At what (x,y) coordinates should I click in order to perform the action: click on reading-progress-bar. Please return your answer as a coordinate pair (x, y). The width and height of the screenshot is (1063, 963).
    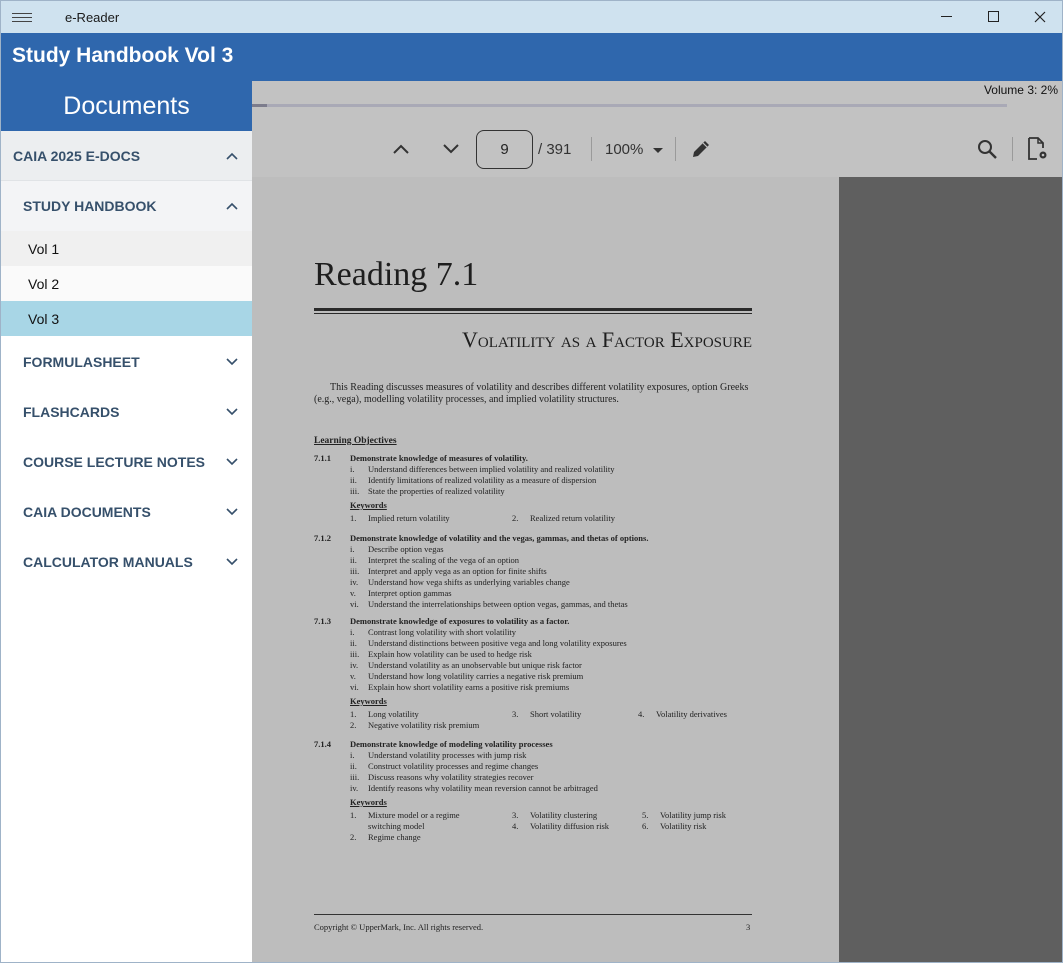
    Looking at the image, I should click on (629, 105).